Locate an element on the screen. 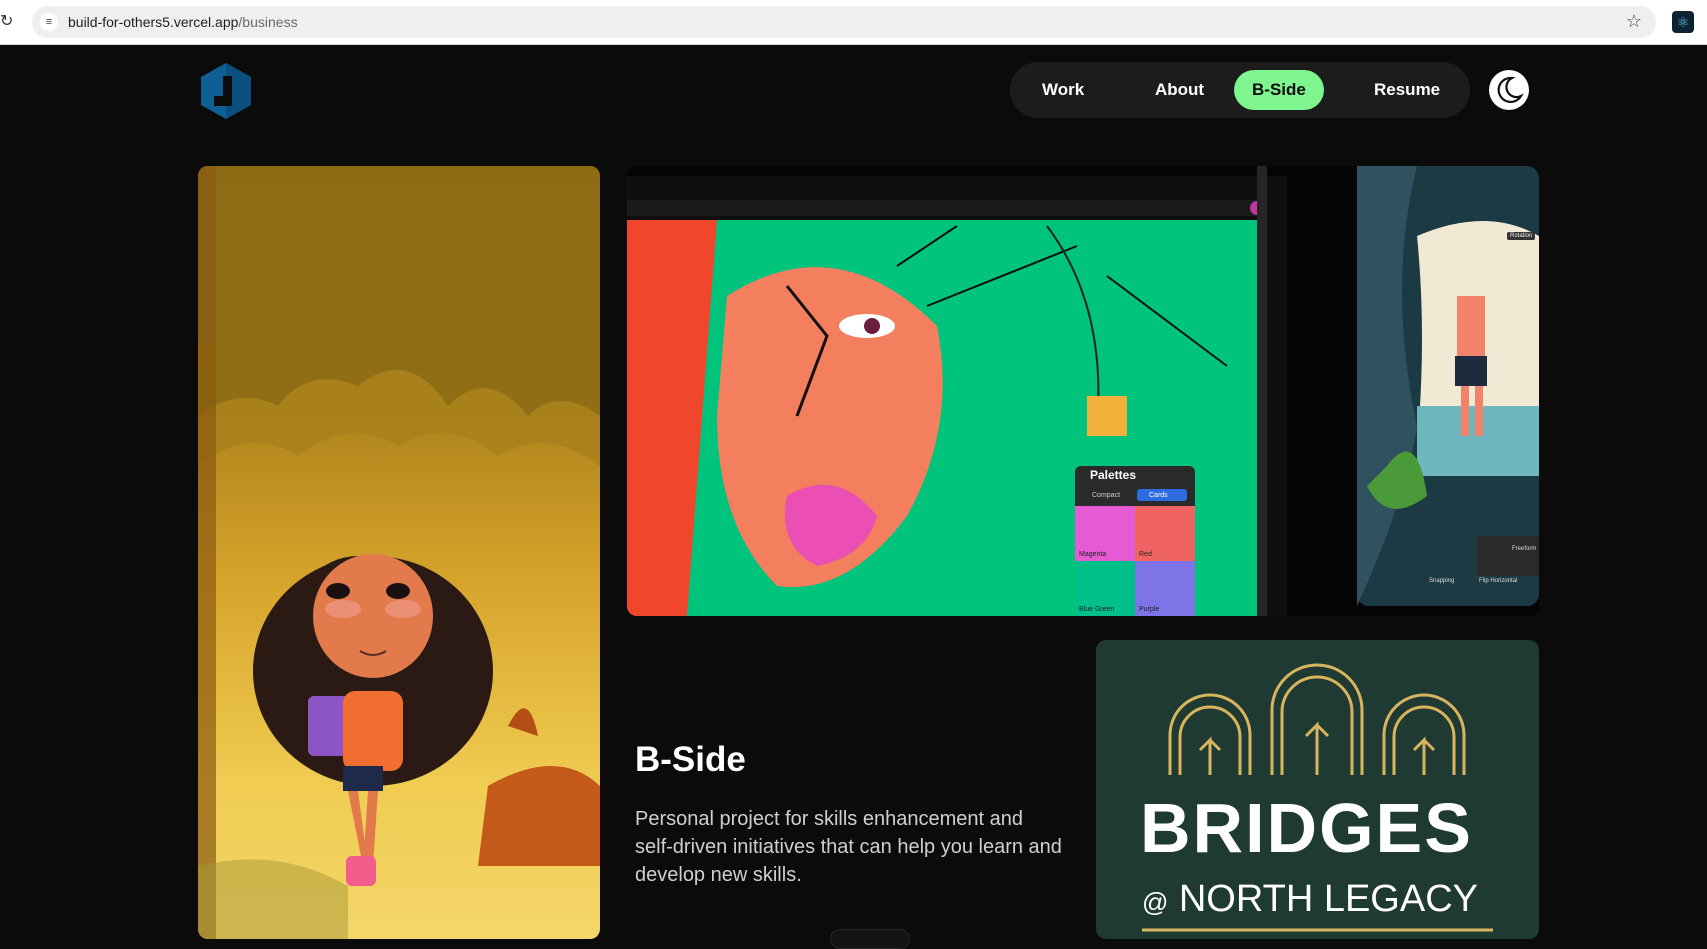 The width and height of the screenshot is (1707, 949). palettes-tab-compact: Compact is located at coordinates (1106, 495).